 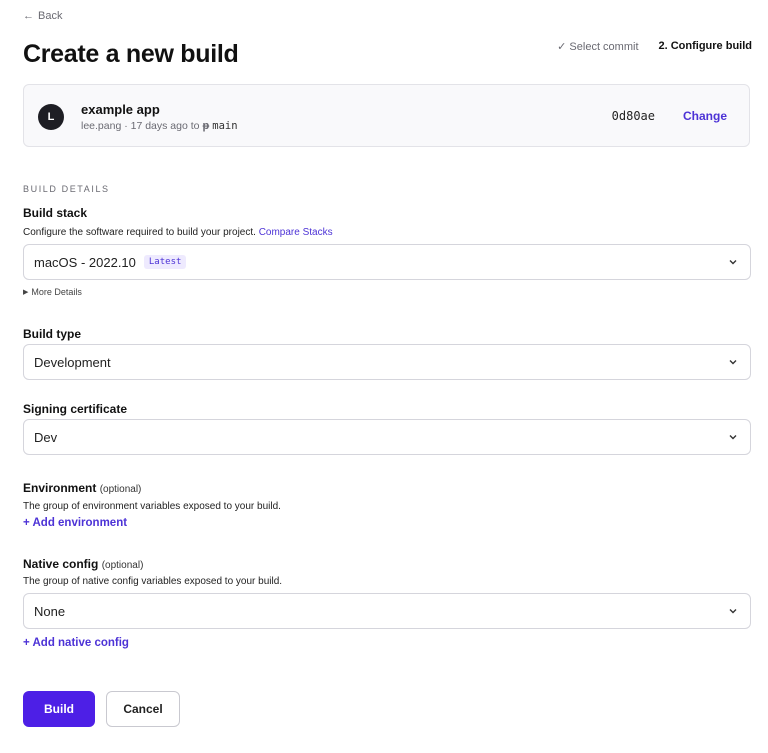 I want to click on signing-certificate-select: Dev, so click(x=387, y=437).